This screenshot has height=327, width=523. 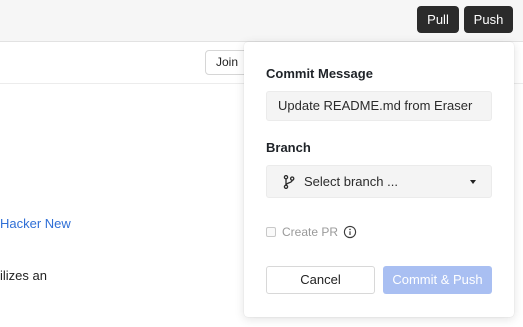 I want to click on branch-label: Branch, so click(x=288, y=147).